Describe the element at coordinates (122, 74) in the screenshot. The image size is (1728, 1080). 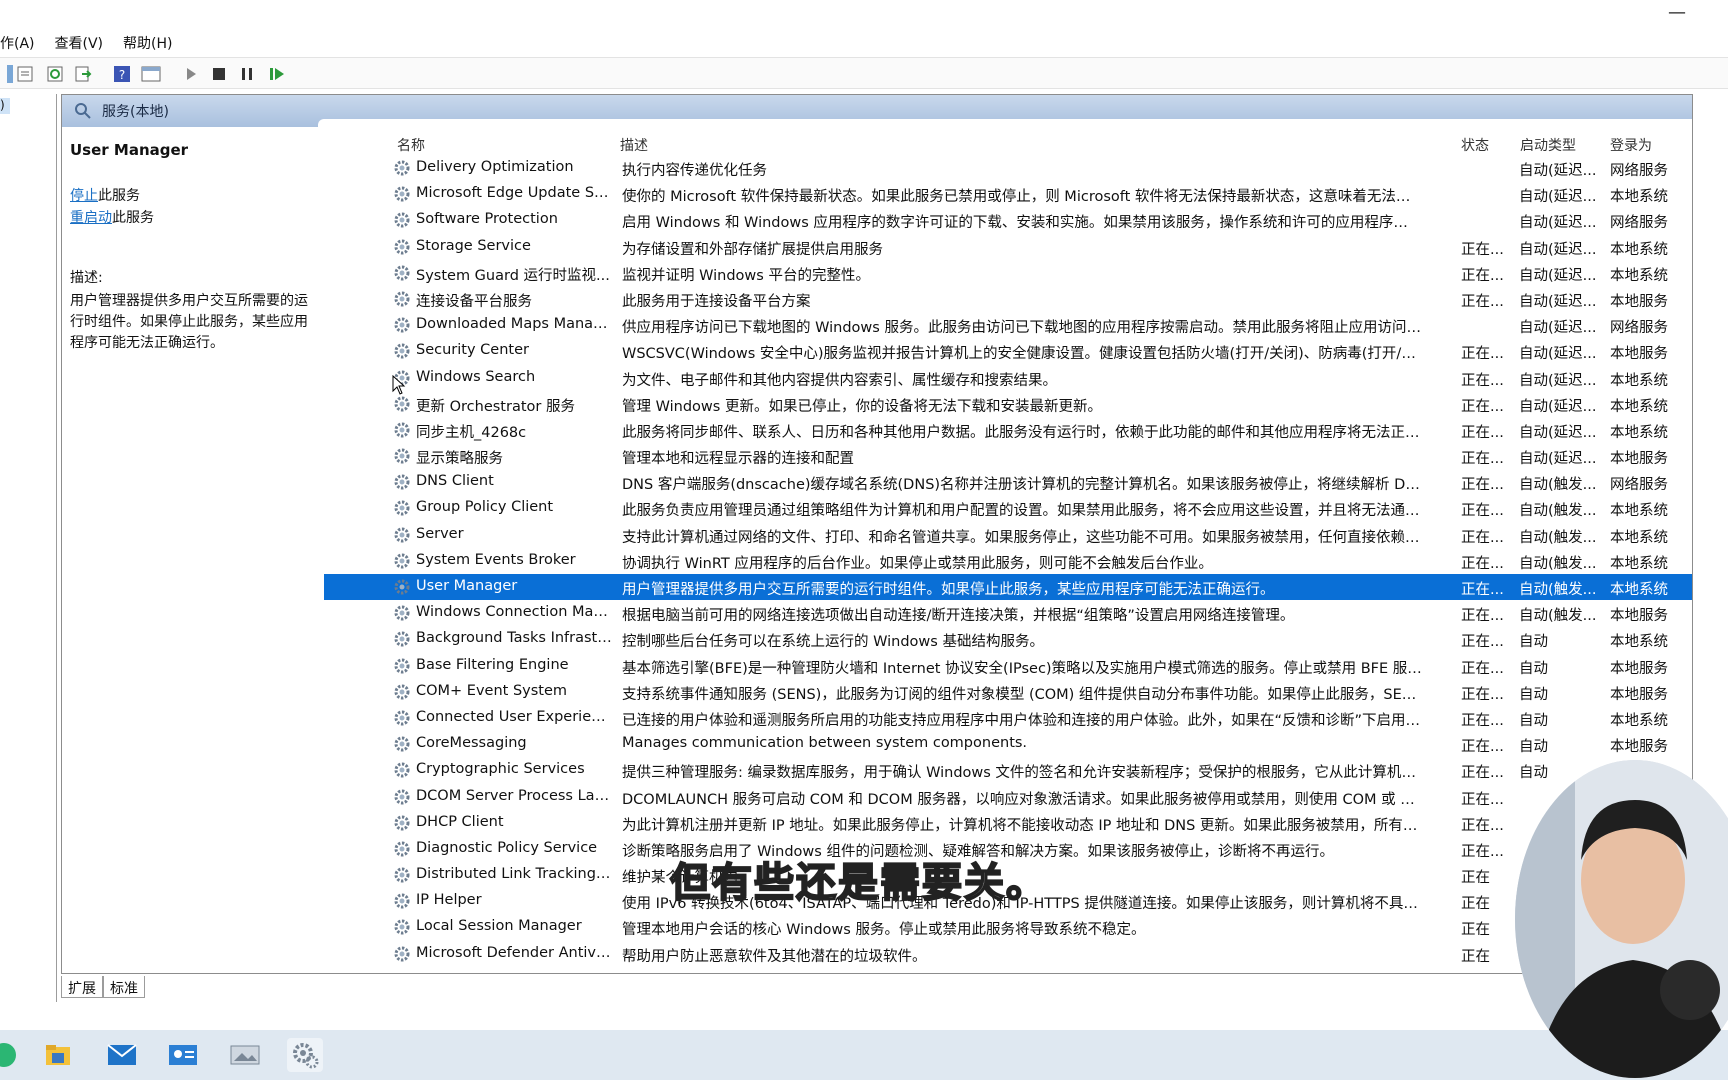
I see `help-icon: ?` at that location.